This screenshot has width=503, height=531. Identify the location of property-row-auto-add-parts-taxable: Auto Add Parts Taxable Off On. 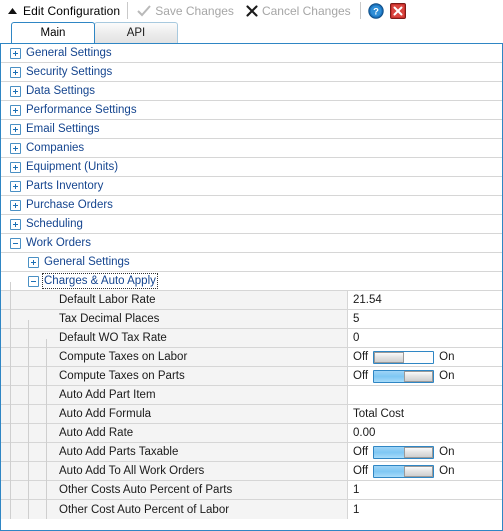
(251, 452).